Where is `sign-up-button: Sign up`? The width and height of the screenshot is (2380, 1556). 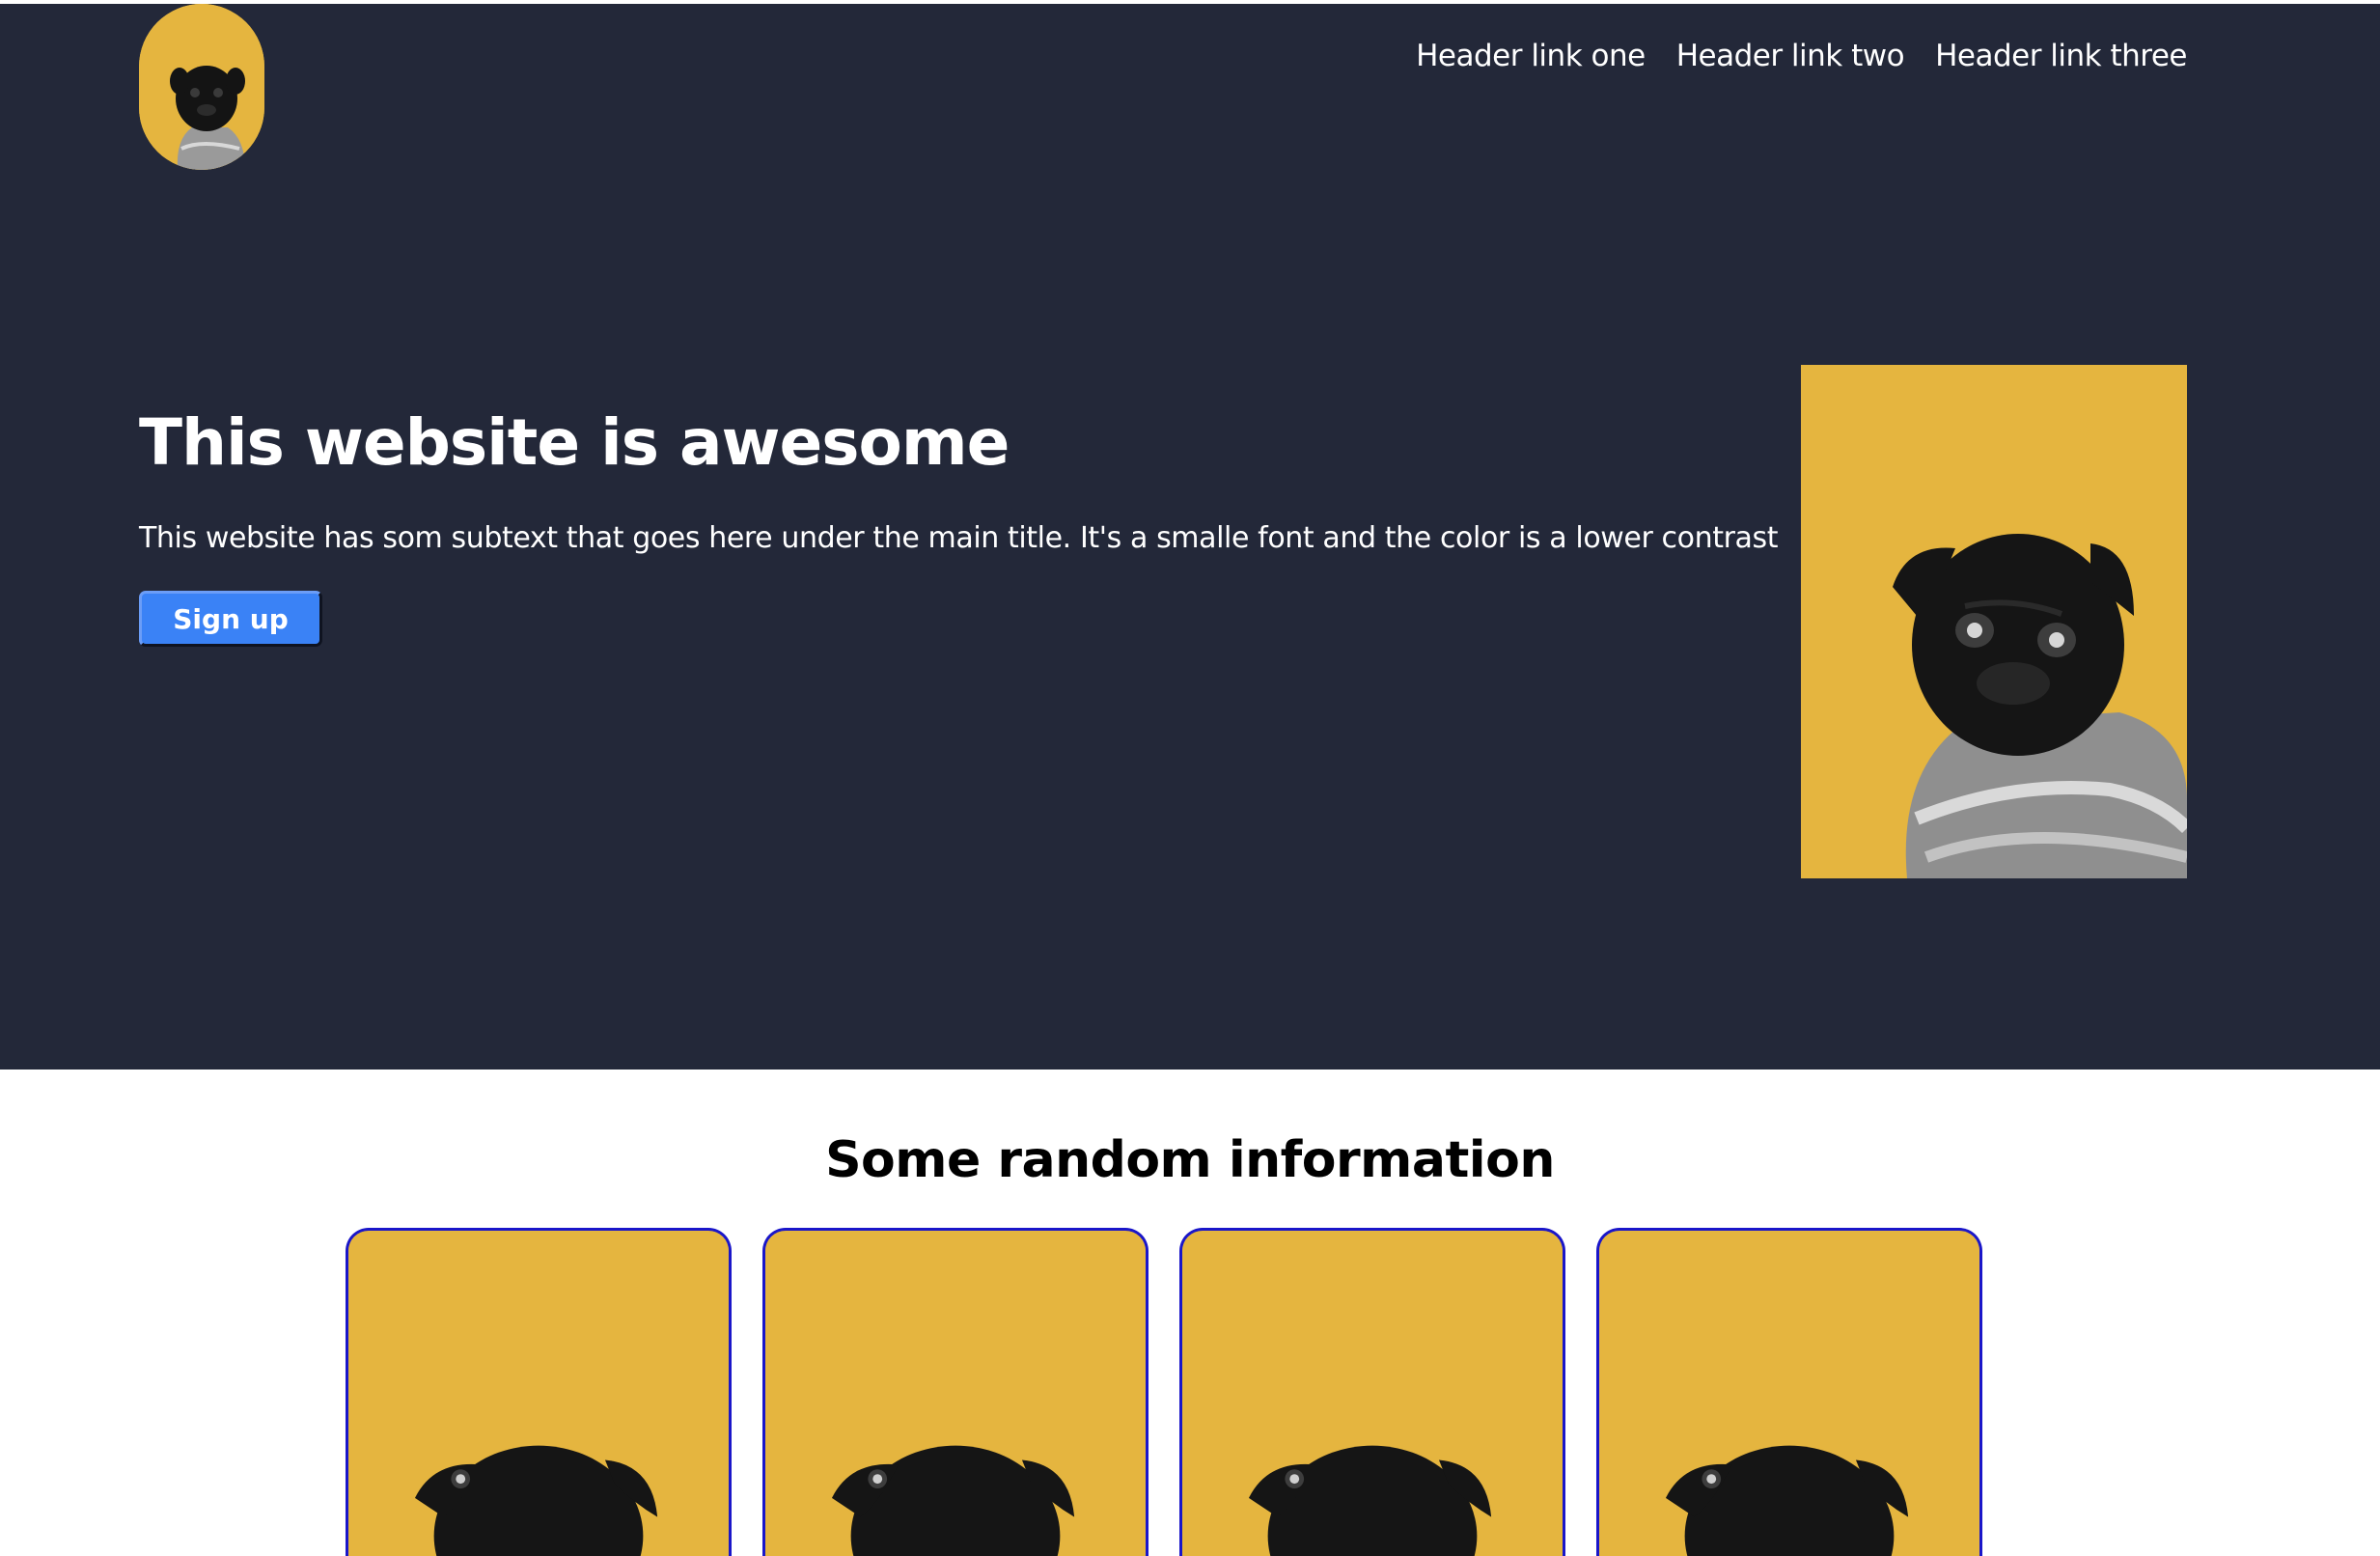 sign-up-button: Sign up is located at coordinates (231, 619).